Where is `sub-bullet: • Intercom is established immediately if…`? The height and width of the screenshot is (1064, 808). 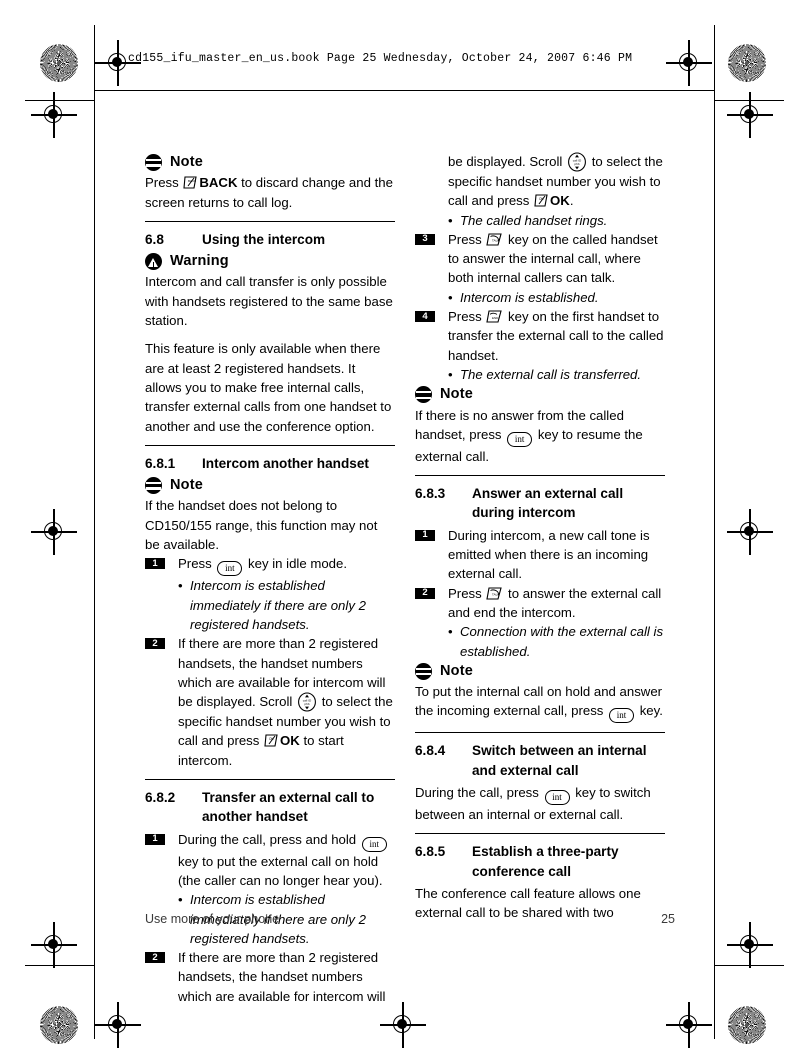
sub-bullet: • Intercom is established immediately if… is located at coordinates (286, 605).